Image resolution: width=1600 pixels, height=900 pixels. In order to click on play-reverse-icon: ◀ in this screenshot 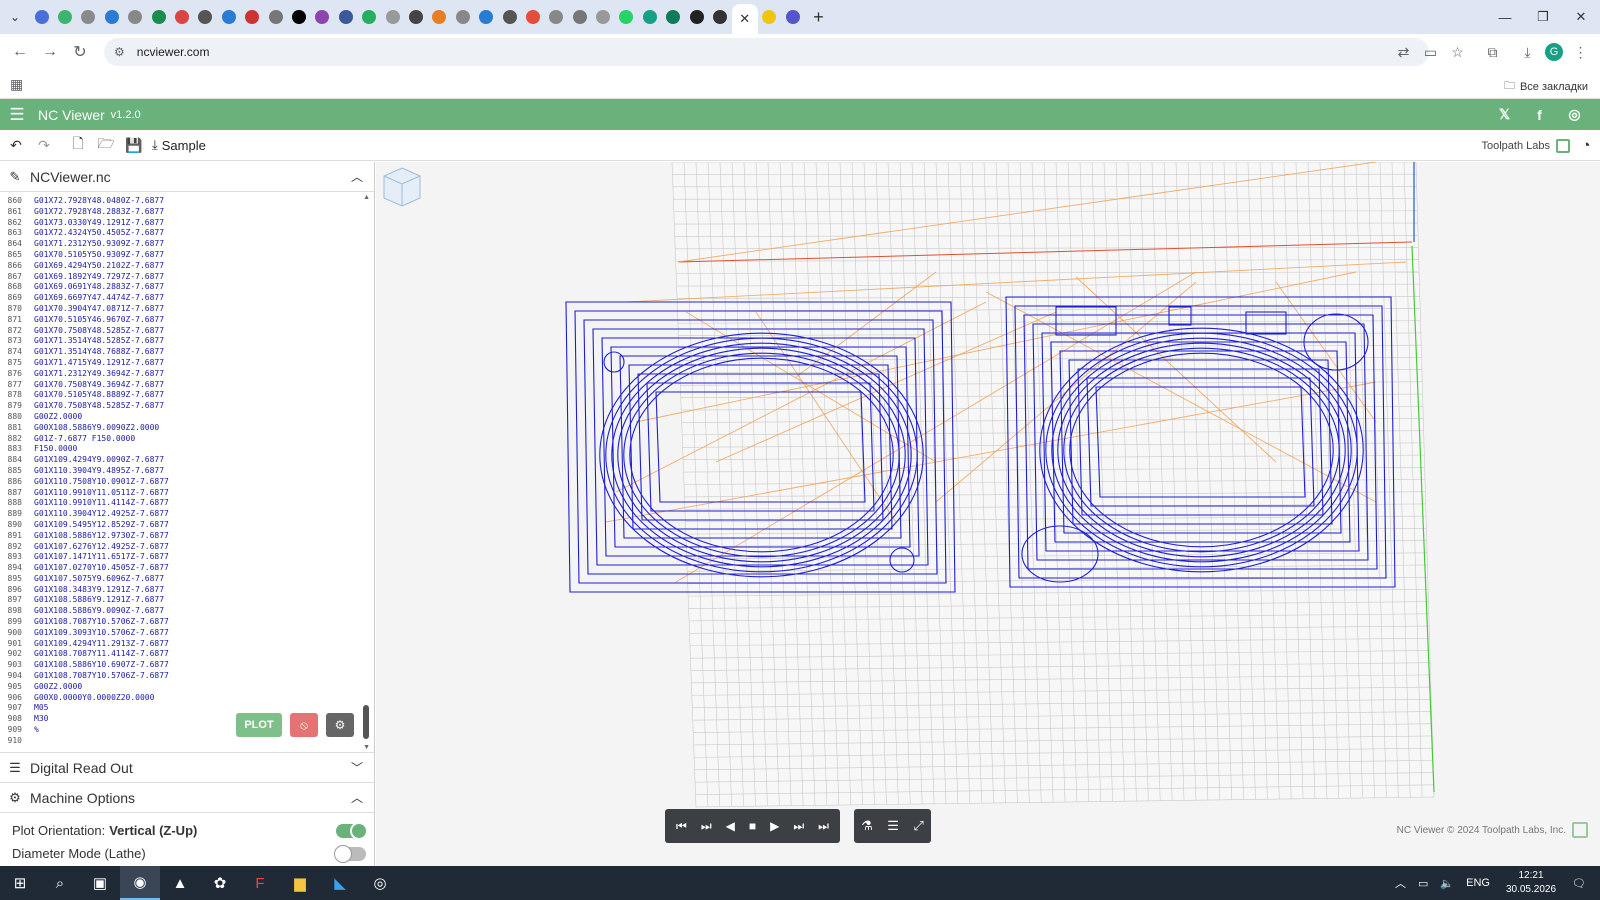, I will do `click(730, 826)`.